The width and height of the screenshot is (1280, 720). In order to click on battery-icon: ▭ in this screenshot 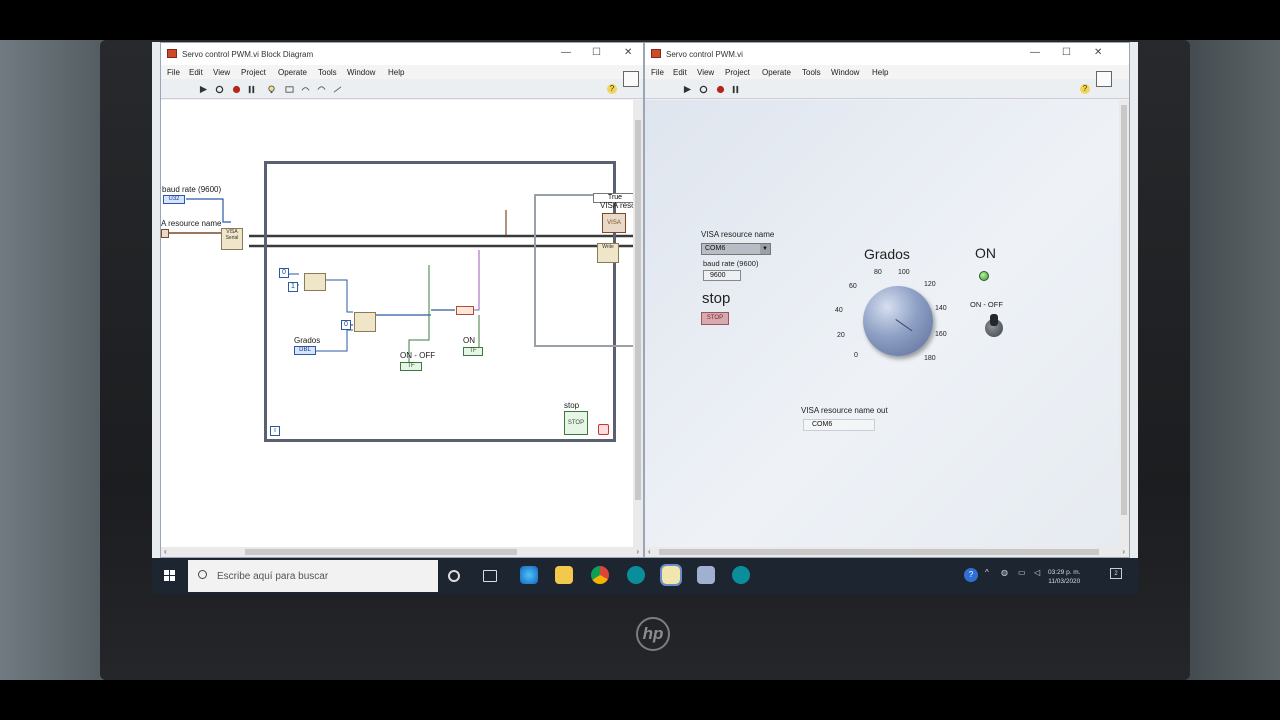, I will do `click(1022, 572)`.